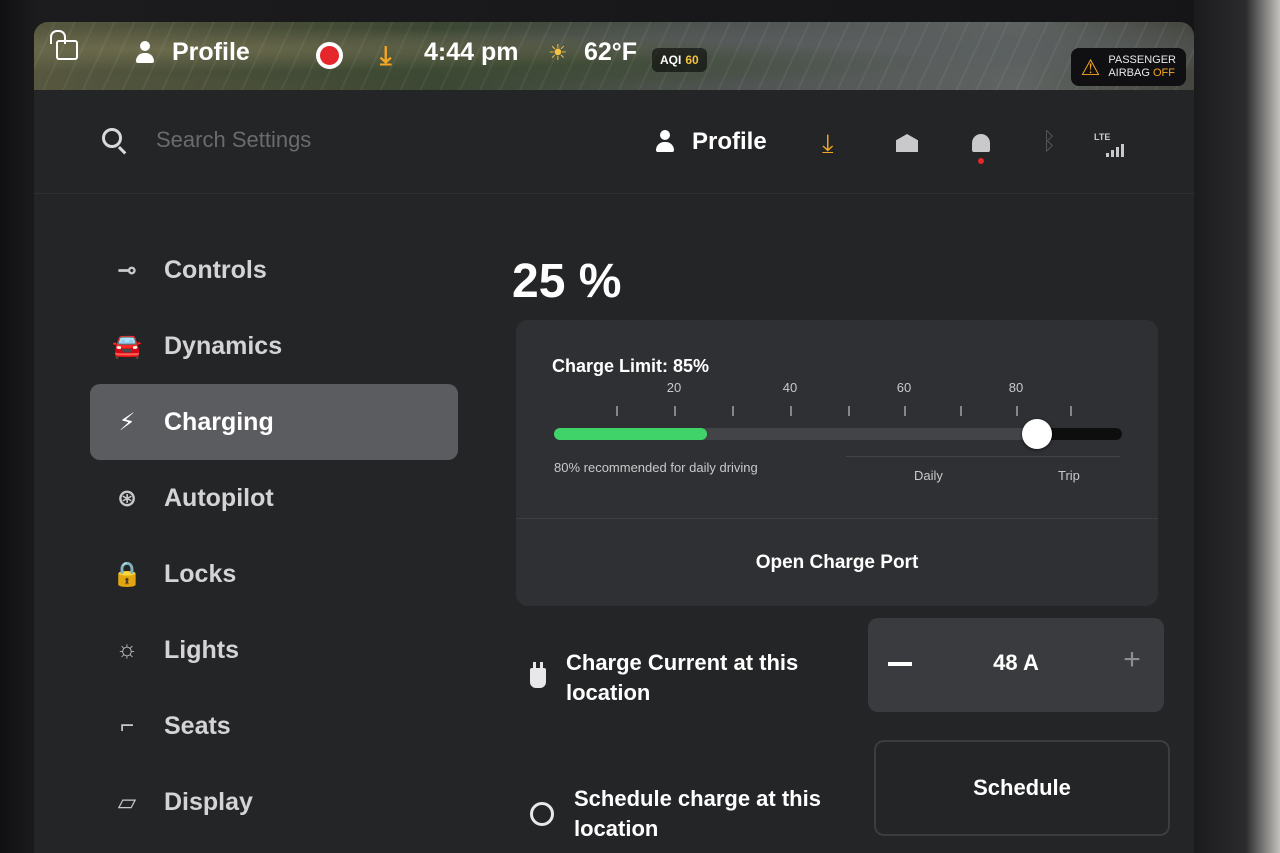  I want to click on outside-temperature: 62°F, so click(611, 52).